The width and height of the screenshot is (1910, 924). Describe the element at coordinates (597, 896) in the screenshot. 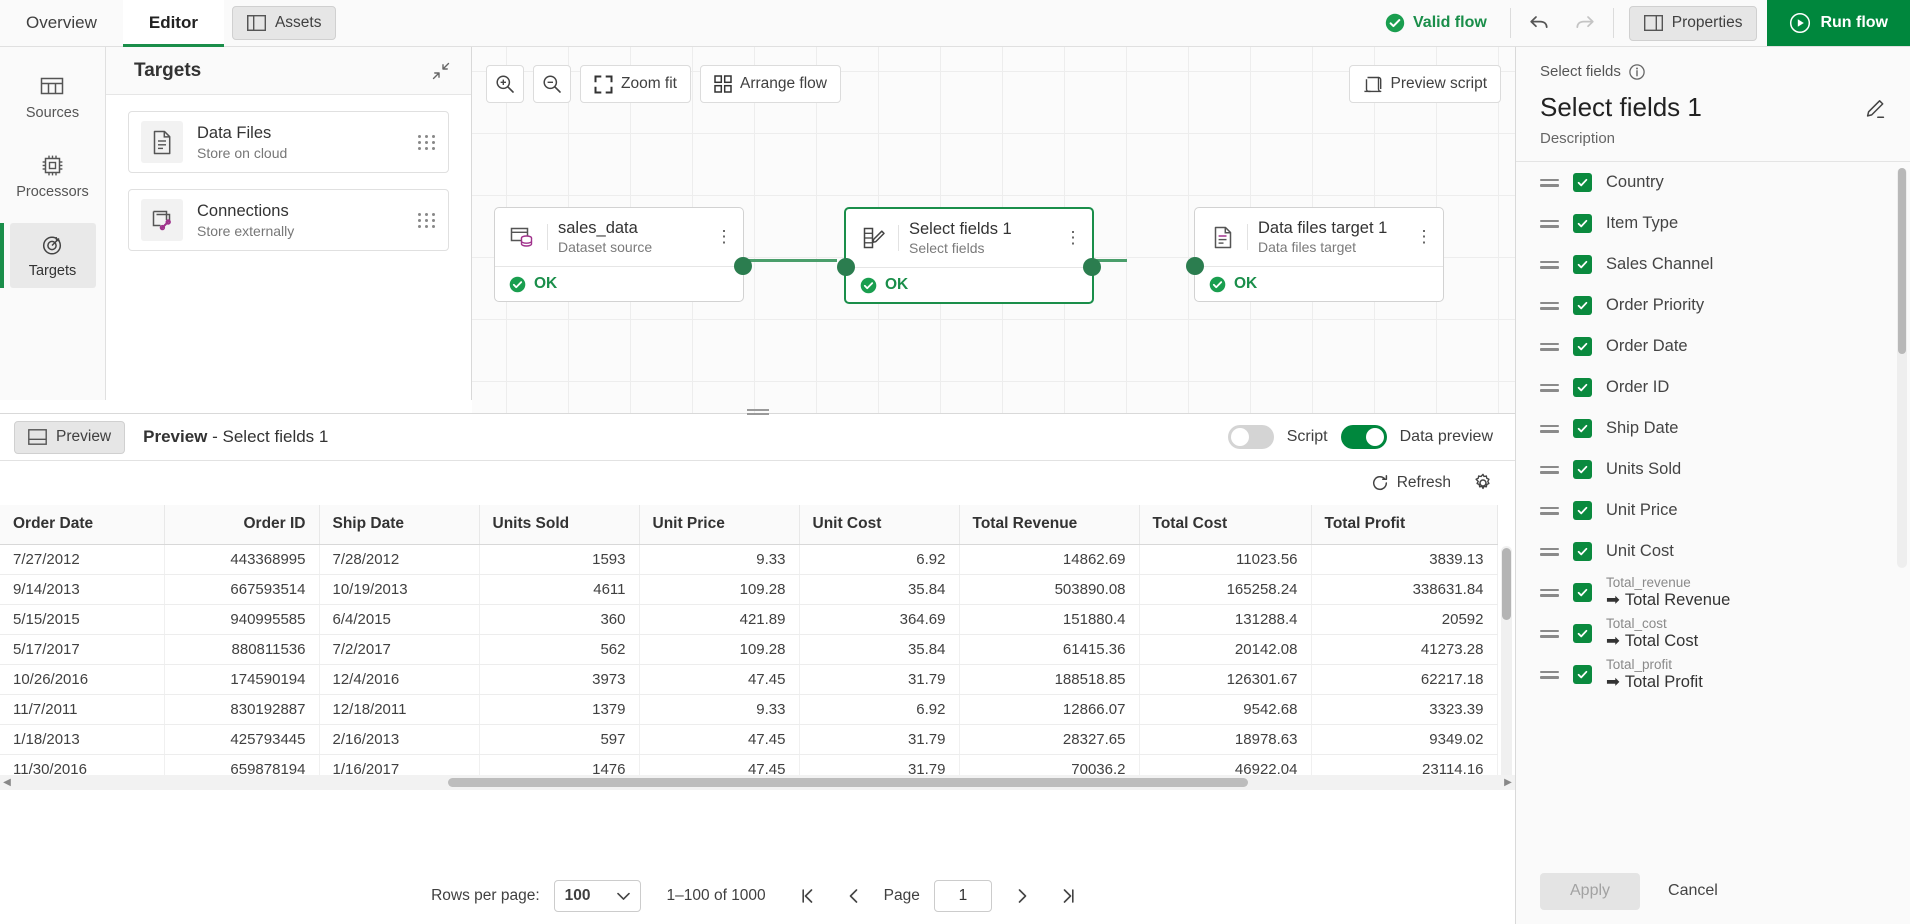

I see `rows-per-page-select: 100` at that location.